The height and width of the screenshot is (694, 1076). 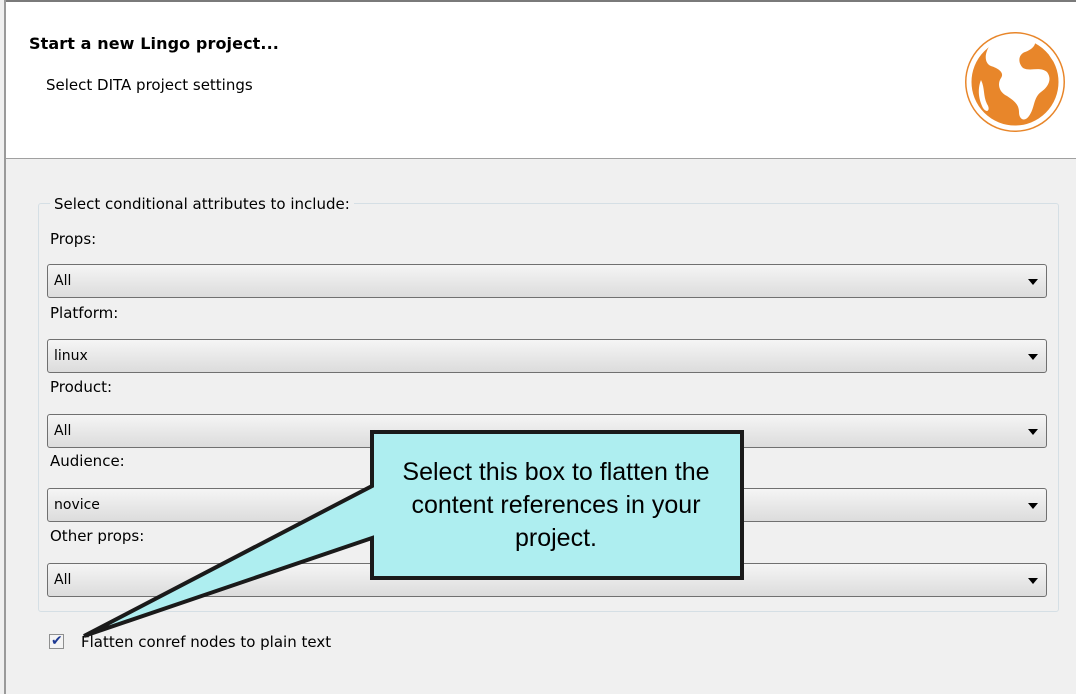 I want to click on flatten-conref-checkbox: ✔, so click(x=56, y=641).